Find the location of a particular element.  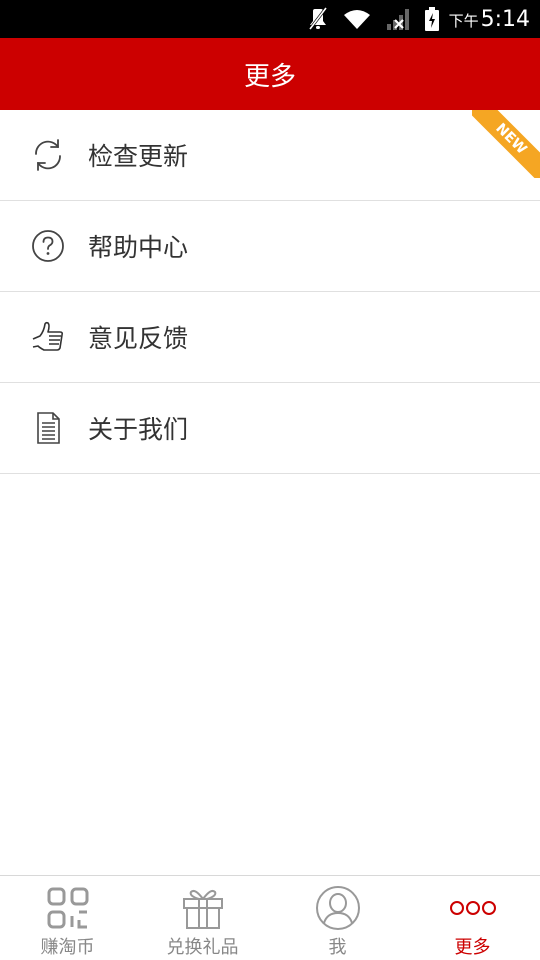

help-icon is located at coordinates (48, 246).